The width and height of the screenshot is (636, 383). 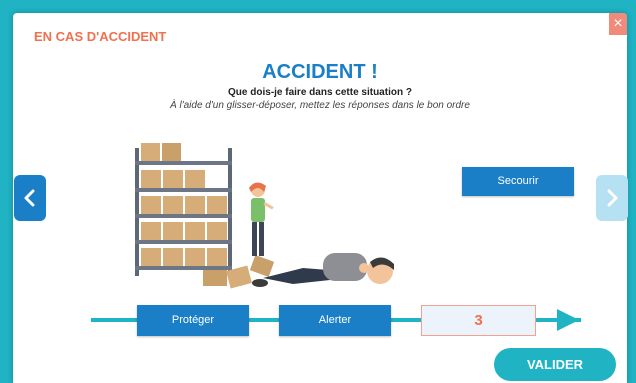 What do you see at coordinates (335, 320) in the screenshot?
I see `timeline-slot-2: Alerter` at bounding box center [335, 320].